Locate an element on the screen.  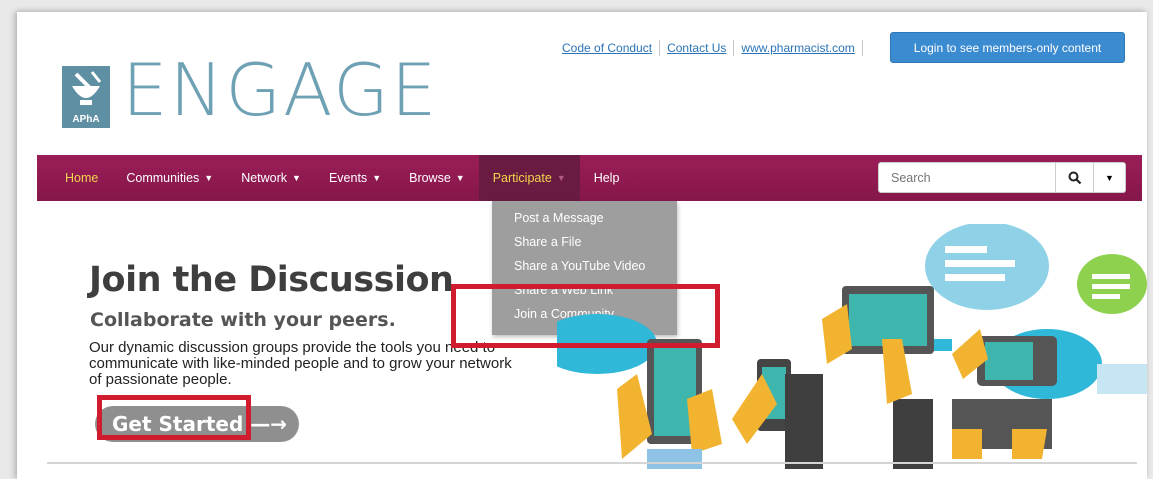
engage-logo: APhA ENGAGE is located at coordinates (287, 92).